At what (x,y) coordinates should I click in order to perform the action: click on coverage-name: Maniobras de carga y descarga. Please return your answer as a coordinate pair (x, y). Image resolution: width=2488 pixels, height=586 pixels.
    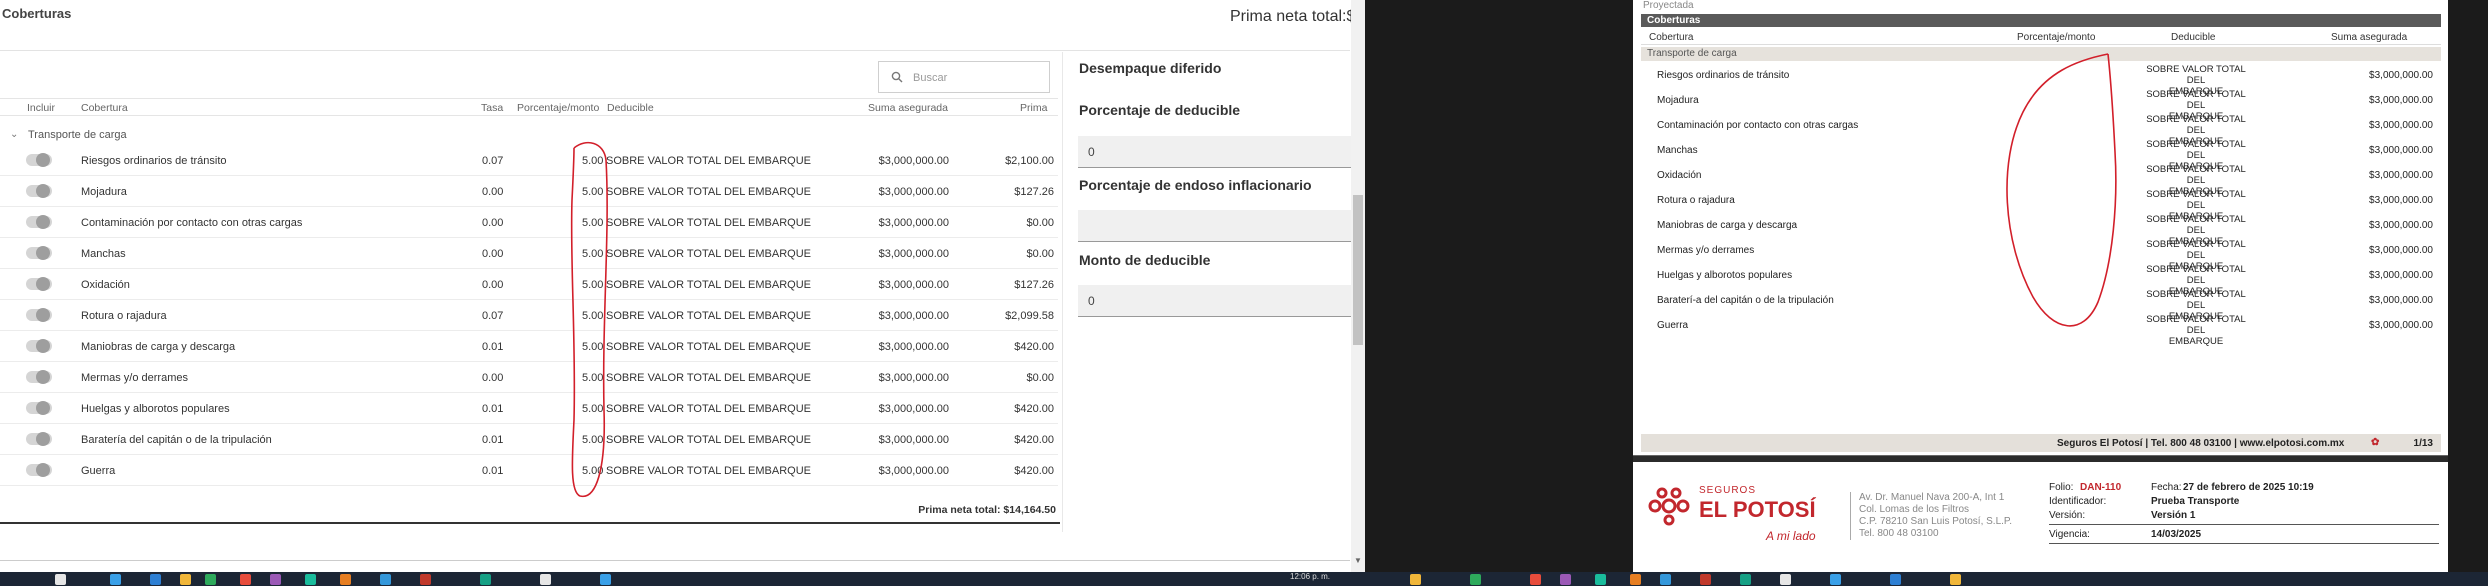
    Looking at the image, I should click on (158, 347).